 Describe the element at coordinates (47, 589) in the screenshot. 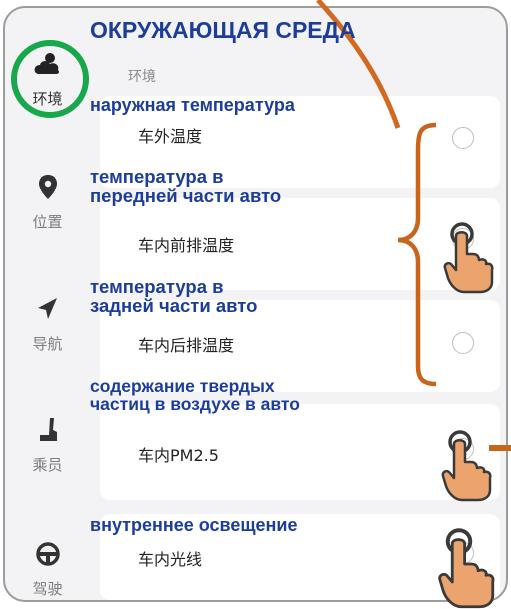

I see `sidebar-item-label: 驾驶` at that location.